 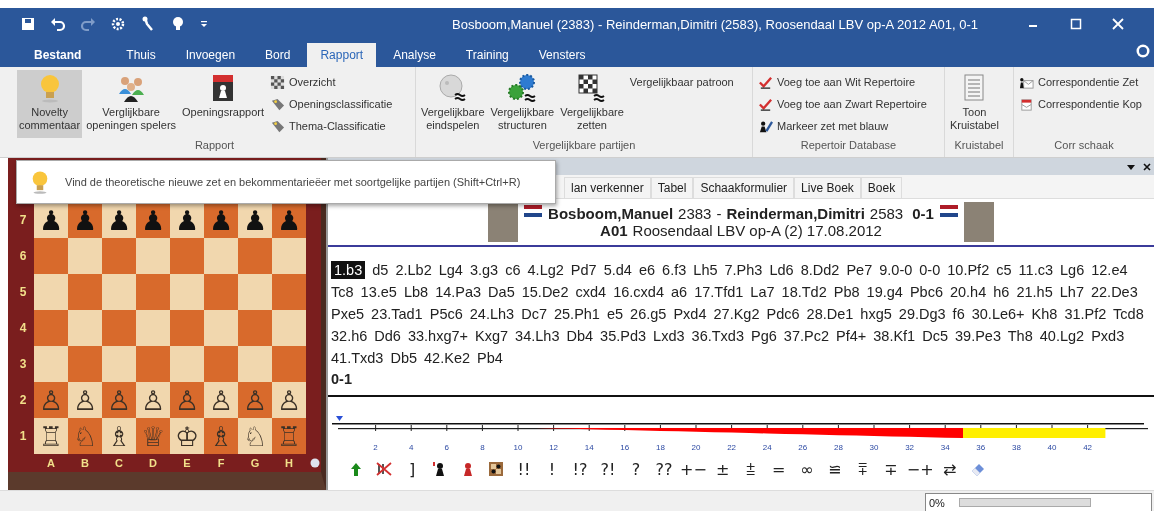 What do you see at coordinates (178, 24) in the screenshot?
I see `lightbulb-icon` at bounding box center [178, 24].